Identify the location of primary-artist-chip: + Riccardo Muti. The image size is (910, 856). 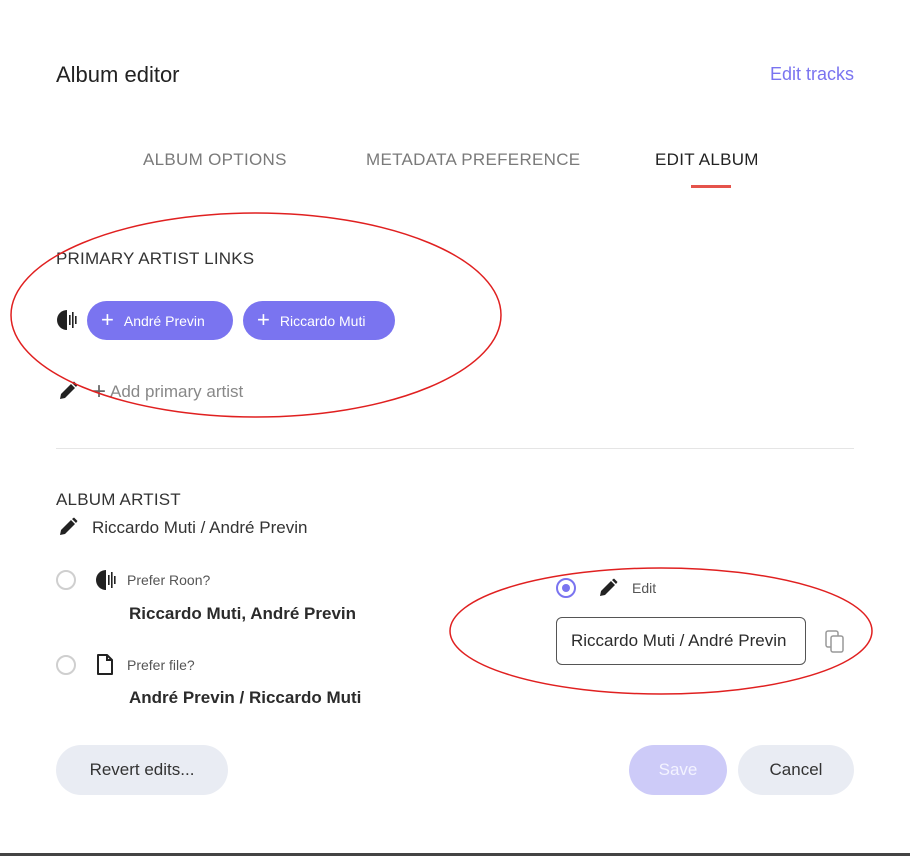
(319, 320).